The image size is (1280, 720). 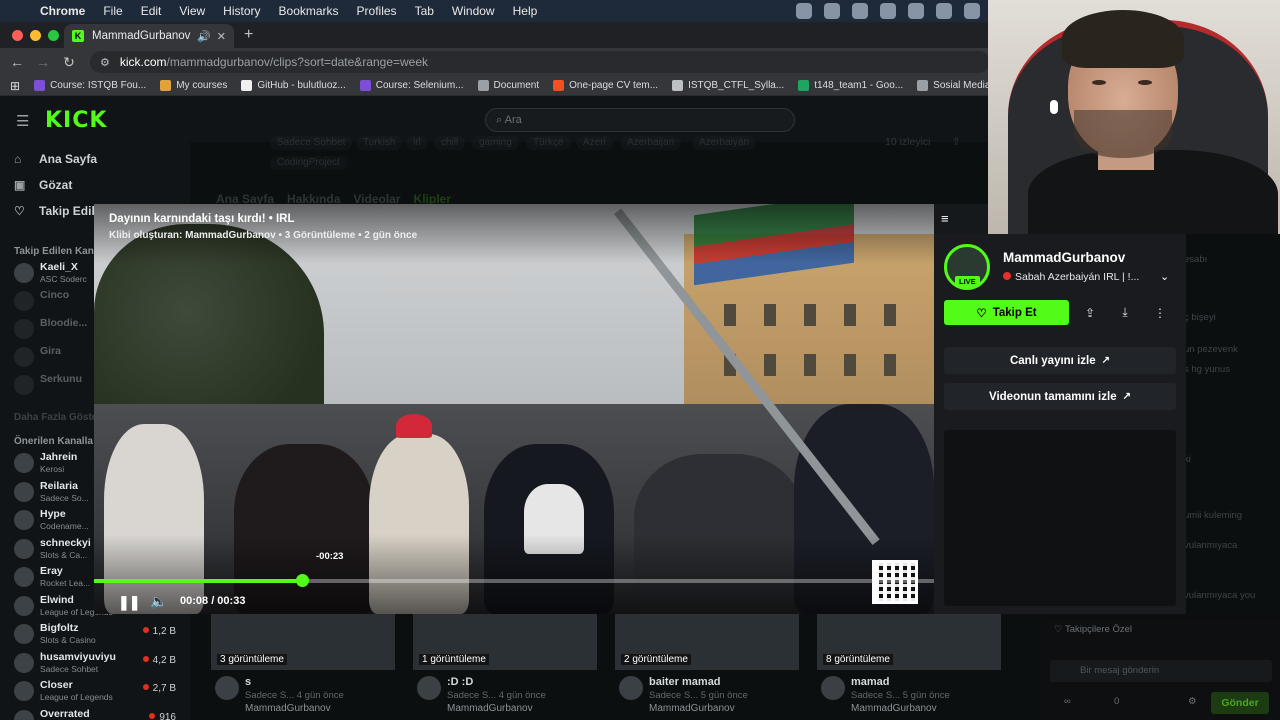 I want to click on suggested-channel: Closer League of Legends 2,7 B, so click(x=99, y=691).